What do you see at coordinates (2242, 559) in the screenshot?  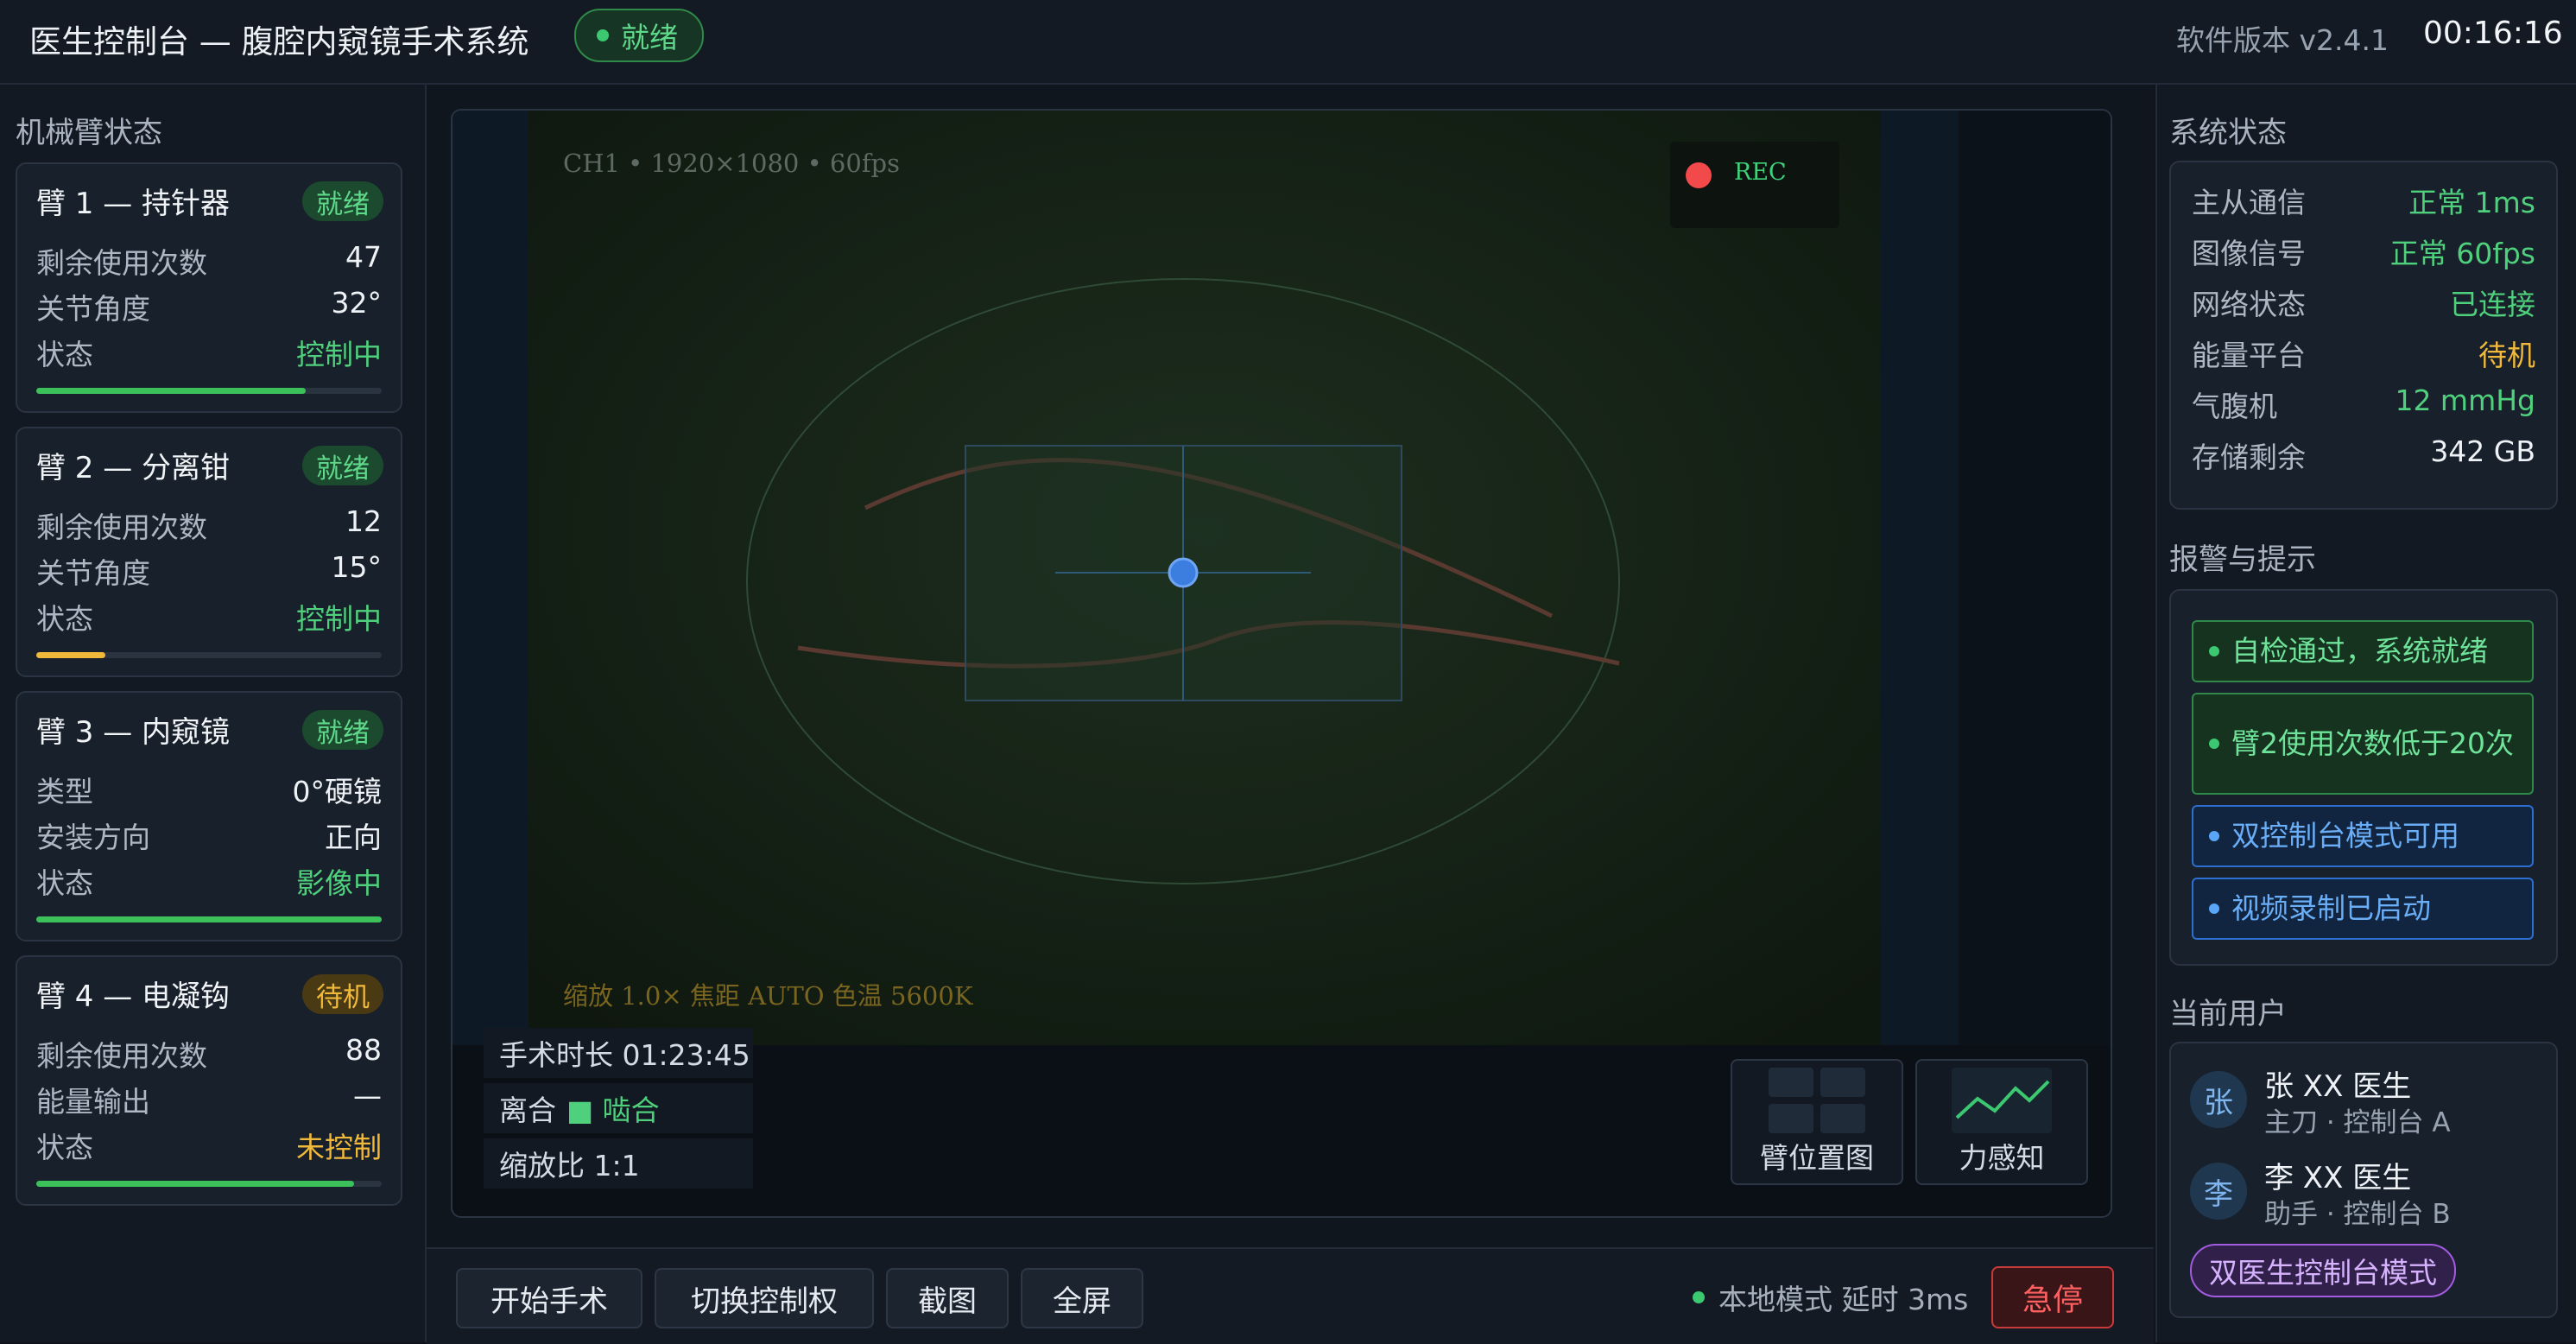 I see `alerts-title: 报警与提示` at bounding box center [2242, 559].